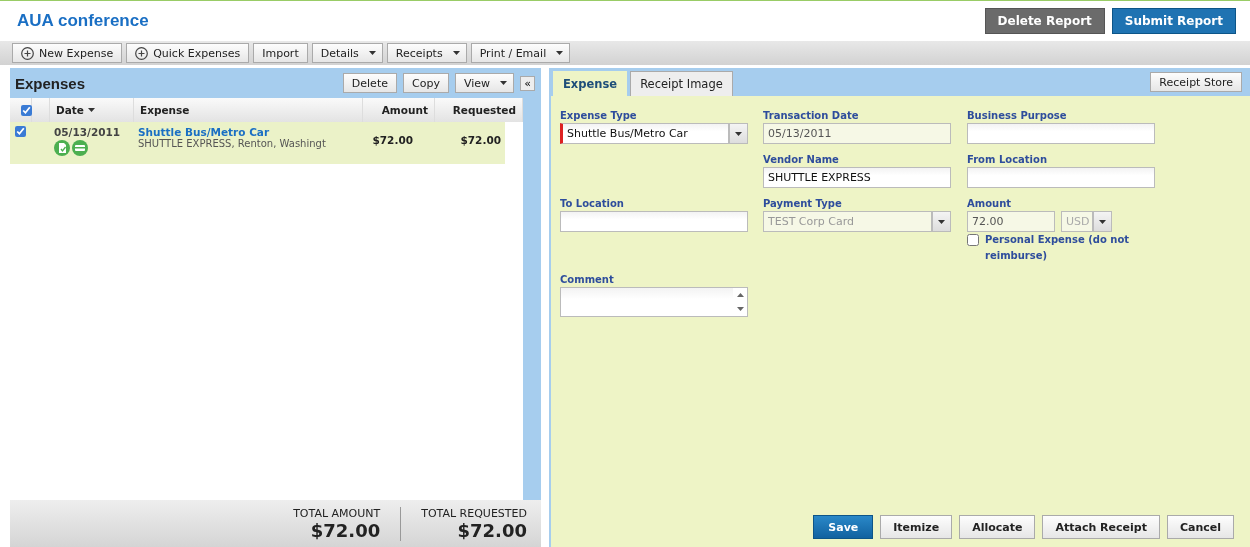  Describe the element at coordinates (1196, 82) in the screenshot. I see `receipt-store-button: Receipt Store` at that location.